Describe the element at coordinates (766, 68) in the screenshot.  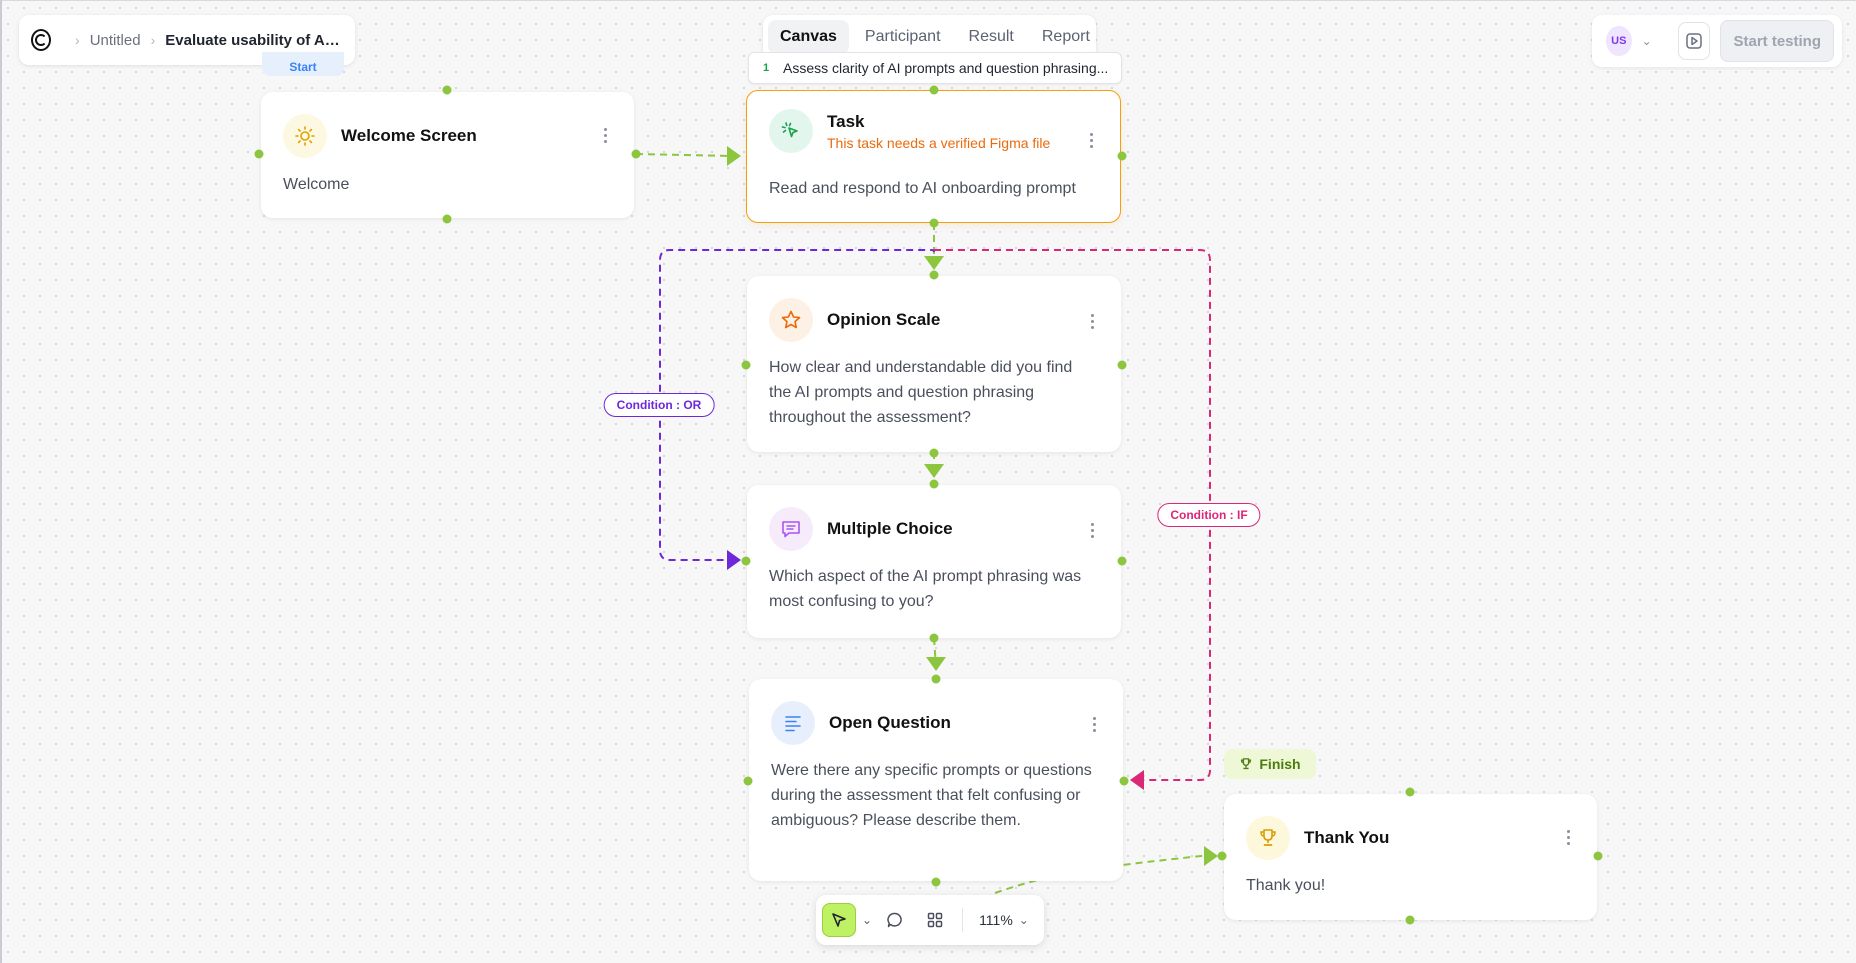
I see `goal-number: 1` at that location.